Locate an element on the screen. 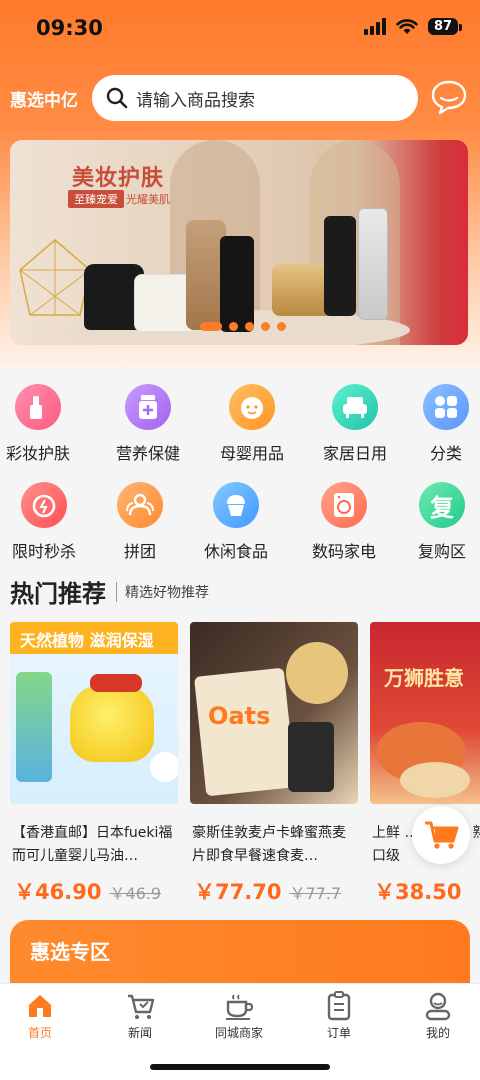  category-group-buy: 拼团 is located at coordinates (140, 522).